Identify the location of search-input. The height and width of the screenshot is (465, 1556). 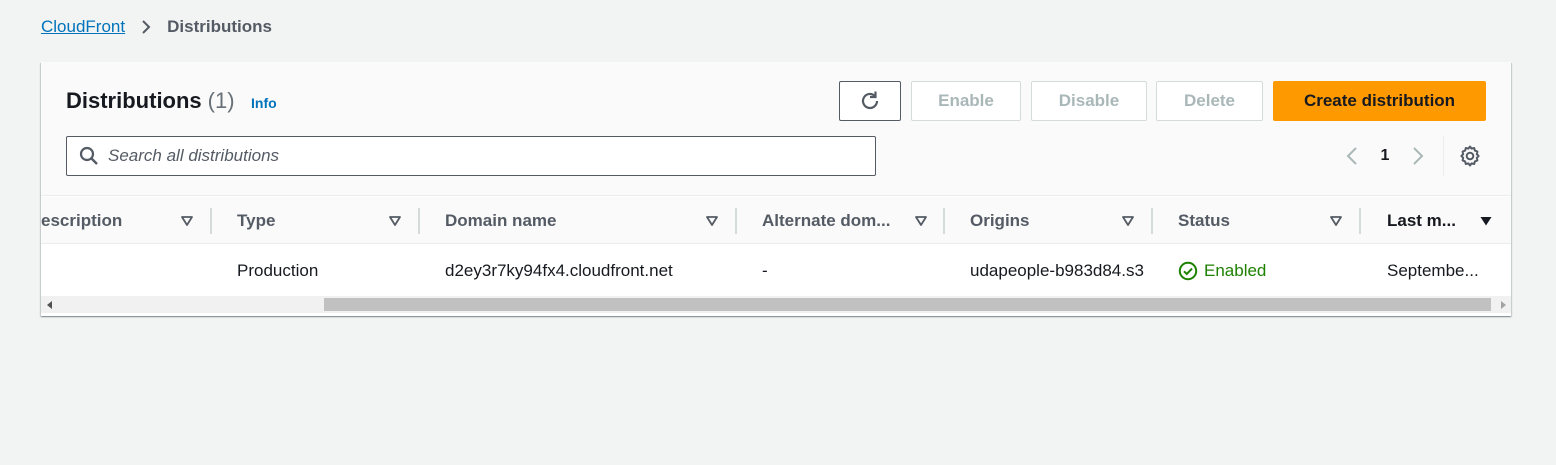
(491, 156).